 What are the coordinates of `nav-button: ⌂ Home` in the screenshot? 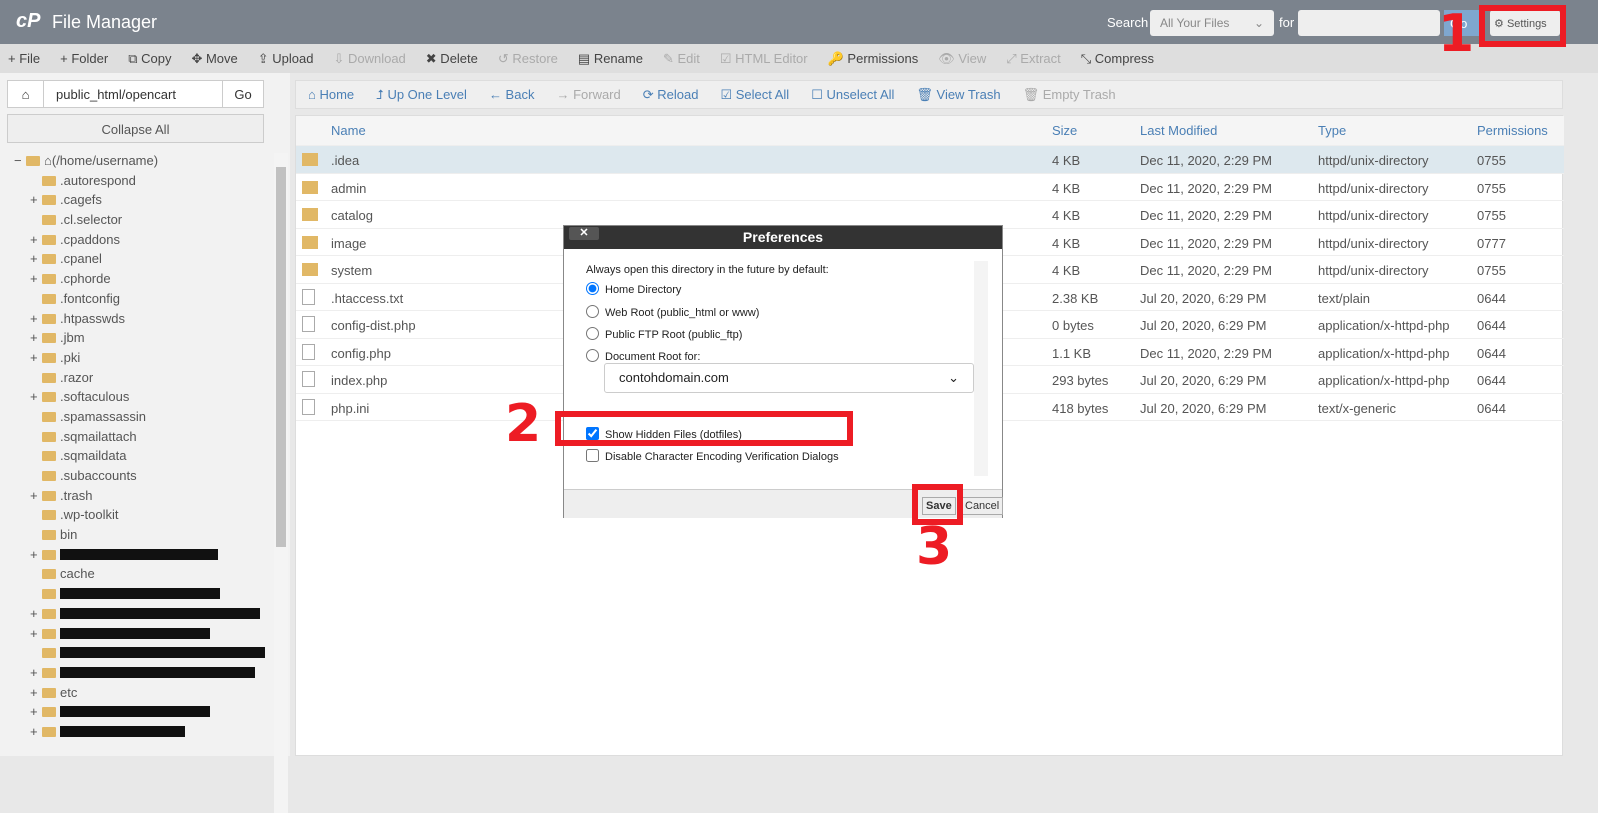 It's located at (331, 94).